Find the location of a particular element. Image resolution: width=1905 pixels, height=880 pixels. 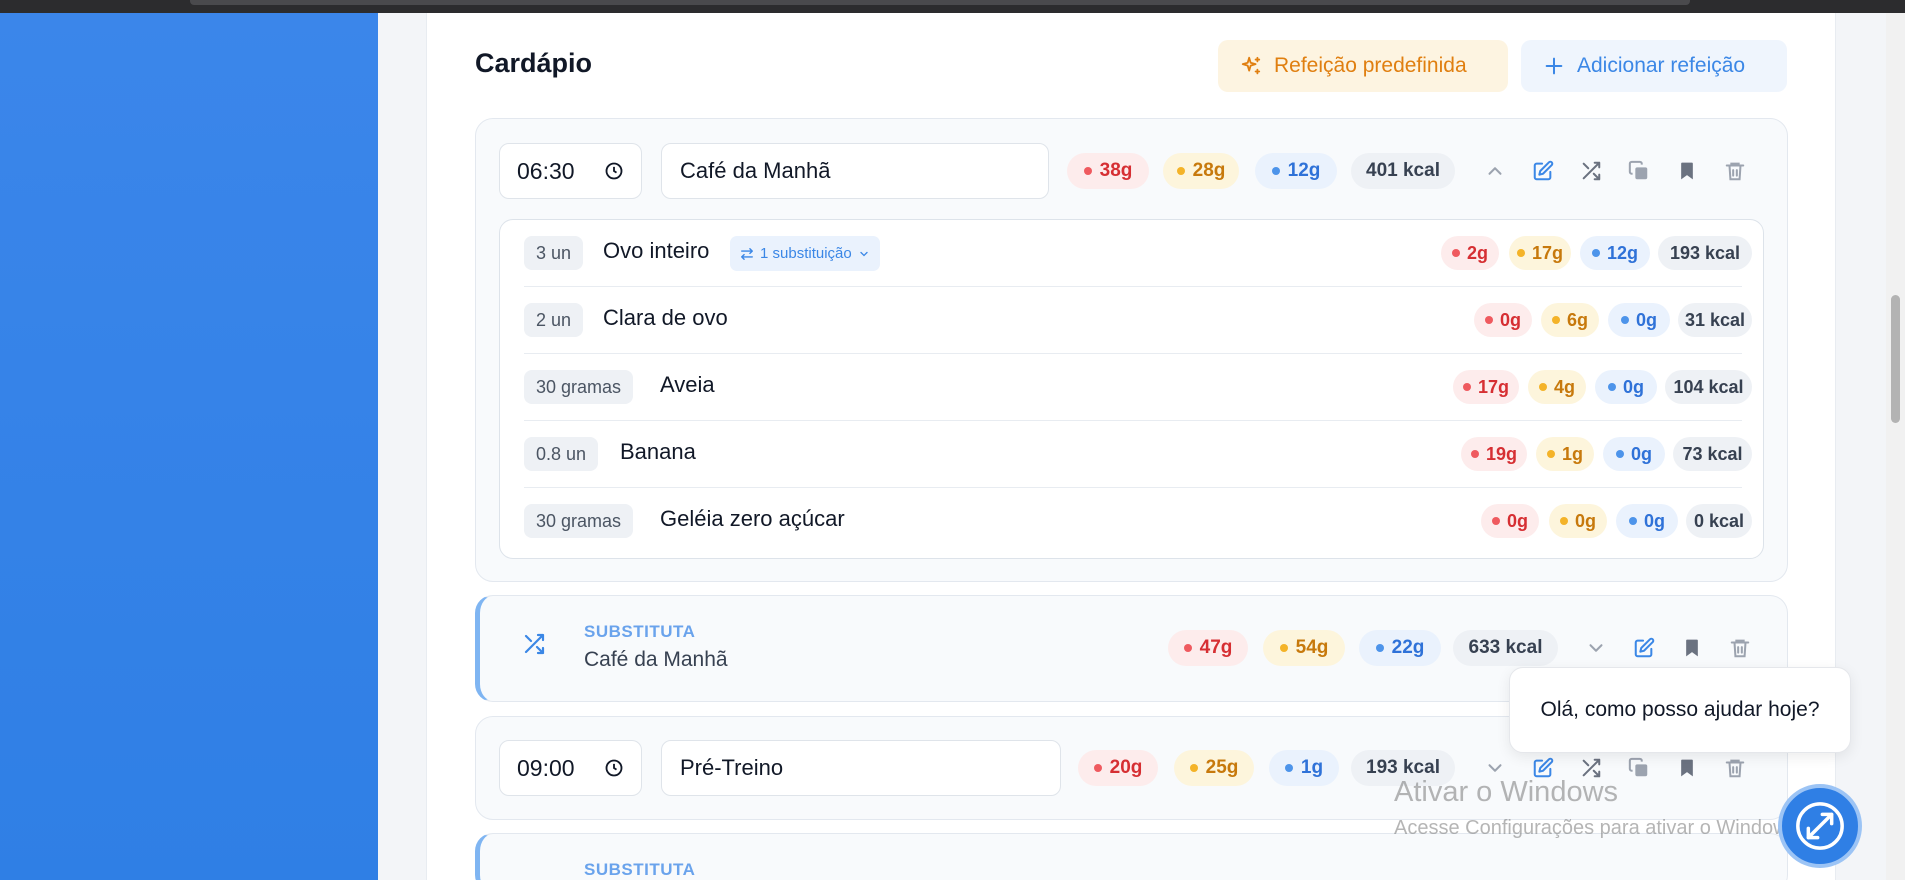

carb-value: 17g is located at coordinates (1493, 386).